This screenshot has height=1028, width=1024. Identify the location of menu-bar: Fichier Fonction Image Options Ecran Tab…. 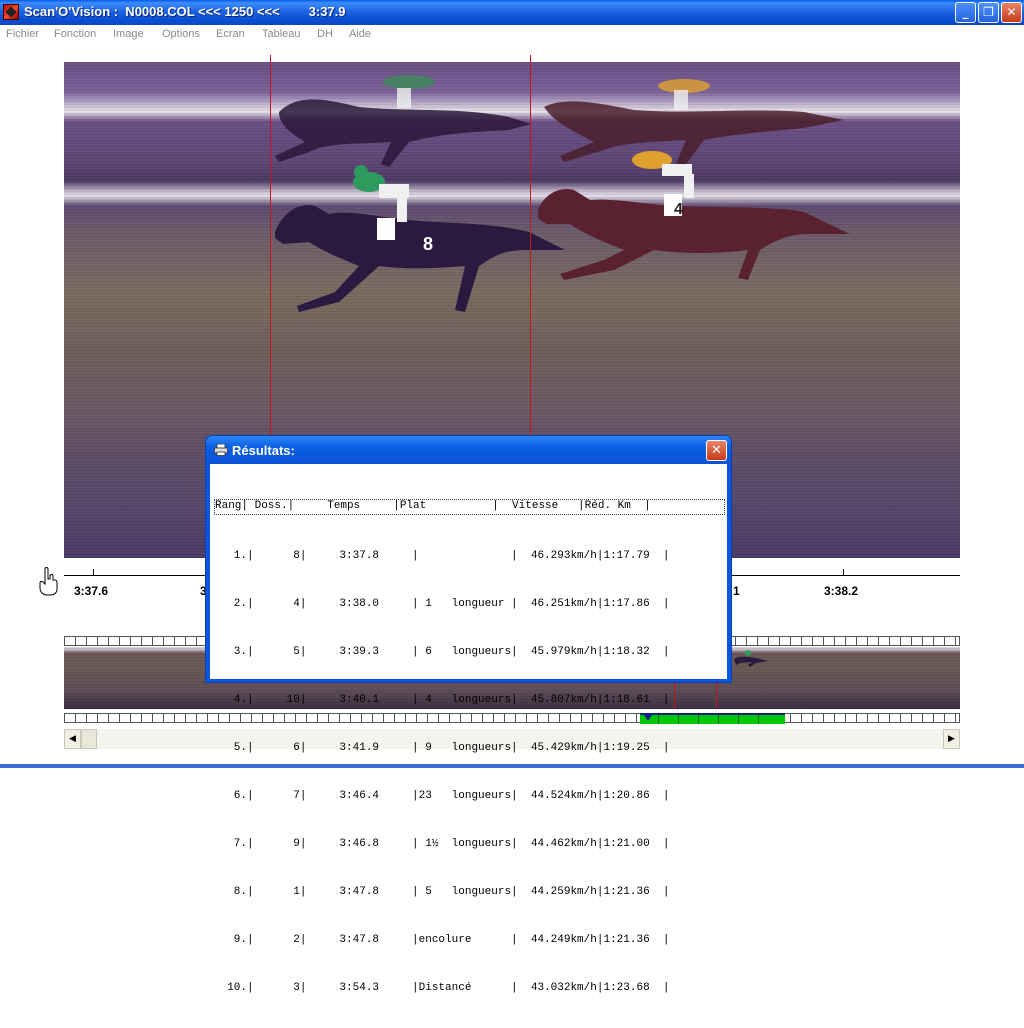
(512, 35).